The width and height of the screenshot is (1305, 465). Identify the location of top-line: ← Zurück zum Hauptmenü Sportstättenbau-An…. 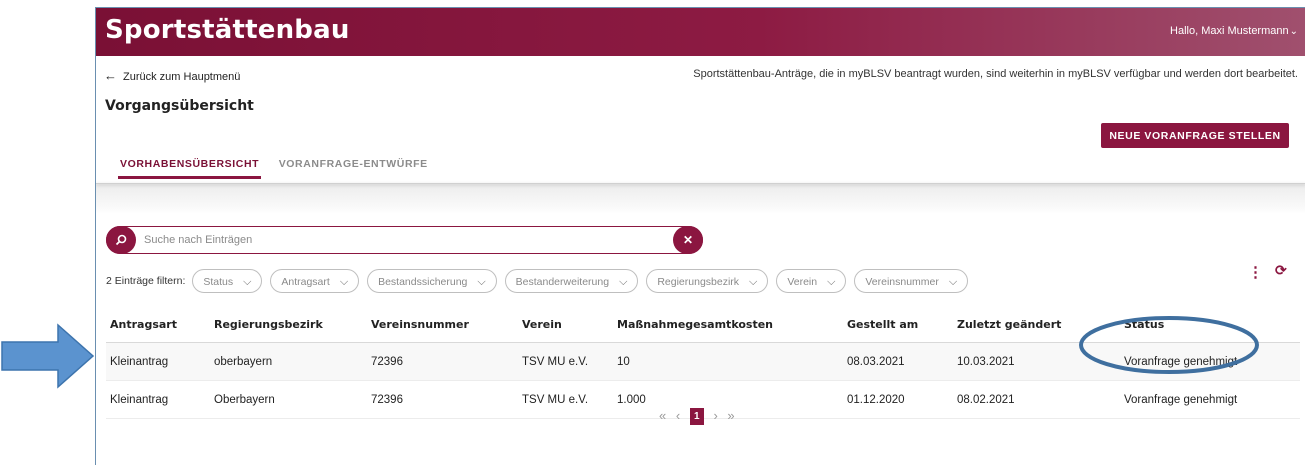
(701, 76).